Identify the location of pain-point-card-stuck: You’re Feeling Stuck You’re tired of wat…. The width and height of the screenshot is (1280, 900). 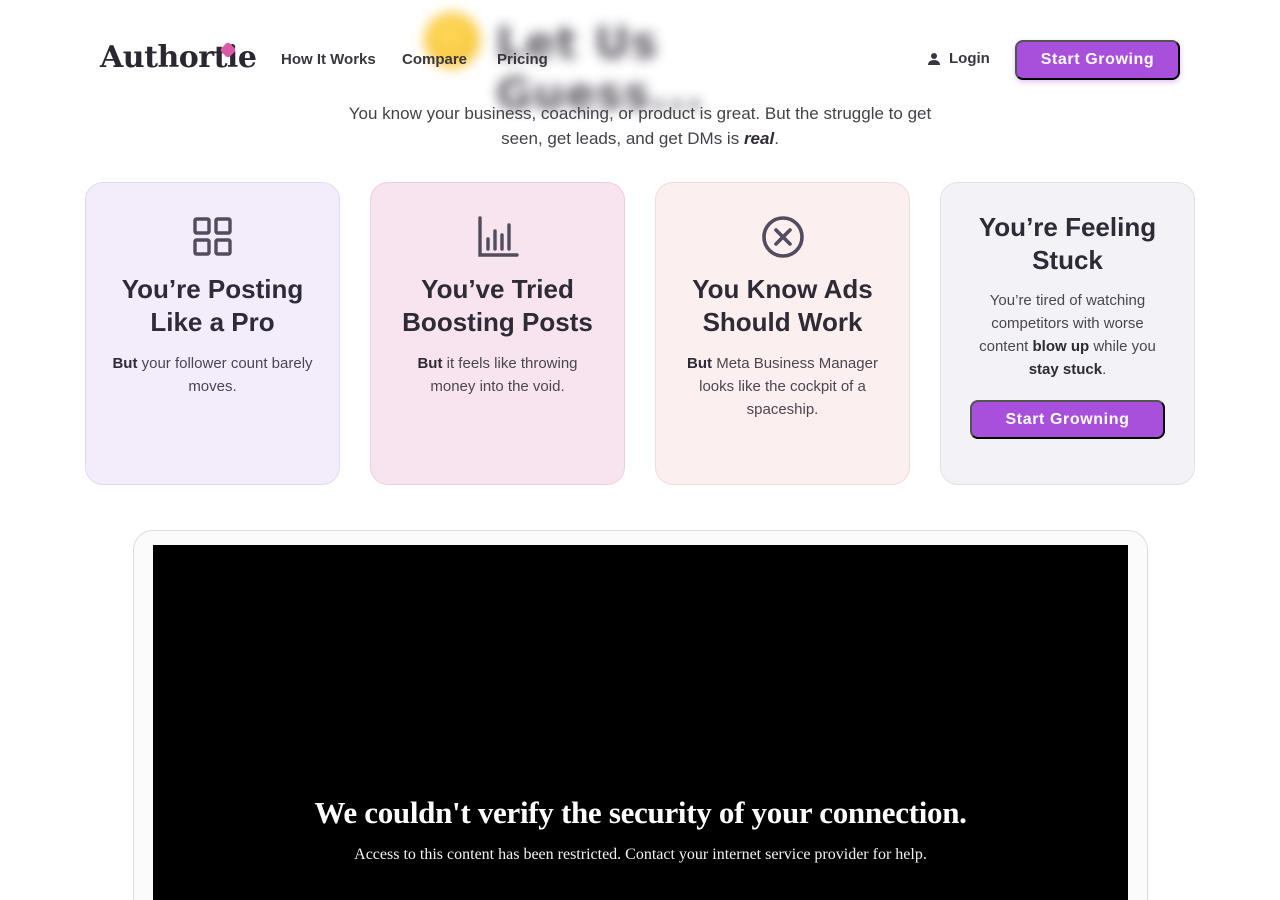
(1067, 333).